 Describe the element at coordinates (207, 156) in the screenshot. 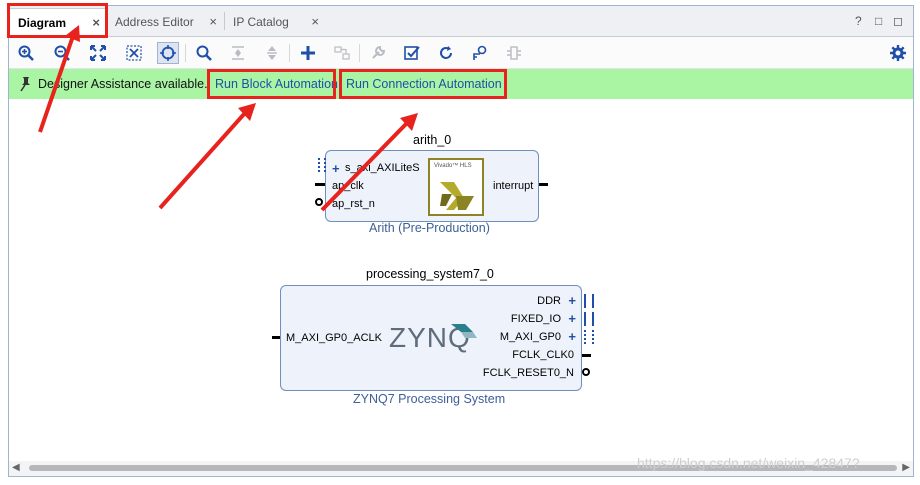

I see `arrow-to-run-block-automation` at that location.